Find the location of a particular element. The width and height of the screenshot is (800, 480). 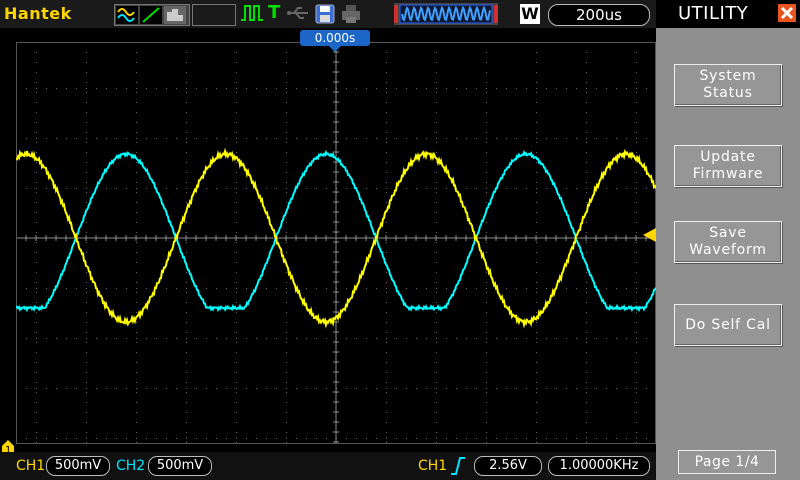

top-status-bar: Hantek T W 200us is located at coordinates (328, 14).